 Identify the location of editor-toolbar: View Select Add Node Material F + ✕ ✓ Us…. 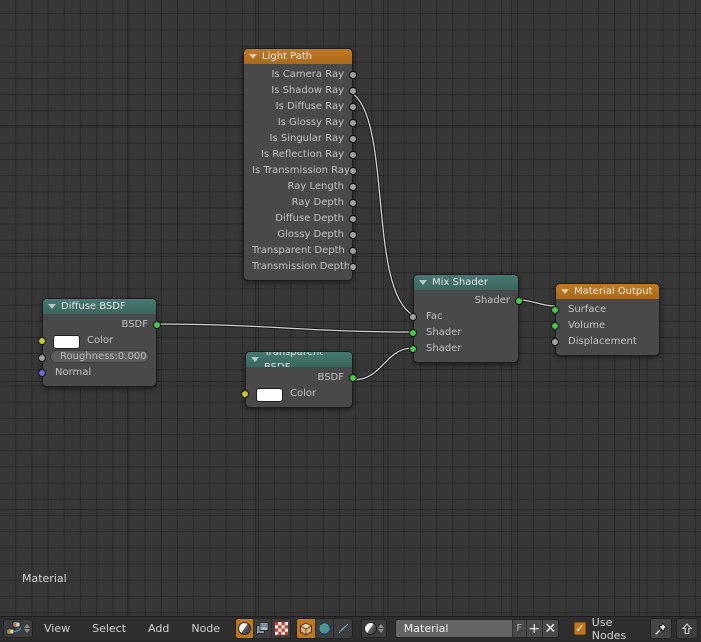
(350, 629).